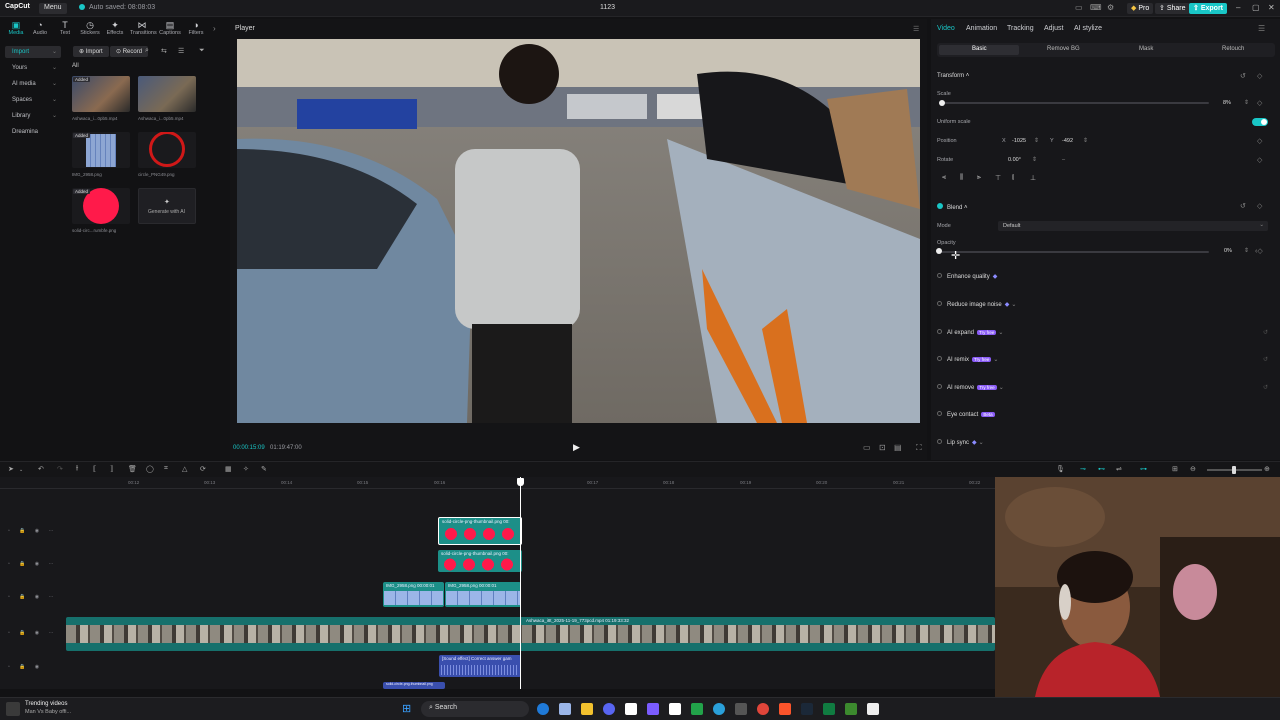 This screenshot has width=1280, height=720. Describe the element at coordinates (807, 709) in the screenshot. I see `steam-icon` at that location.